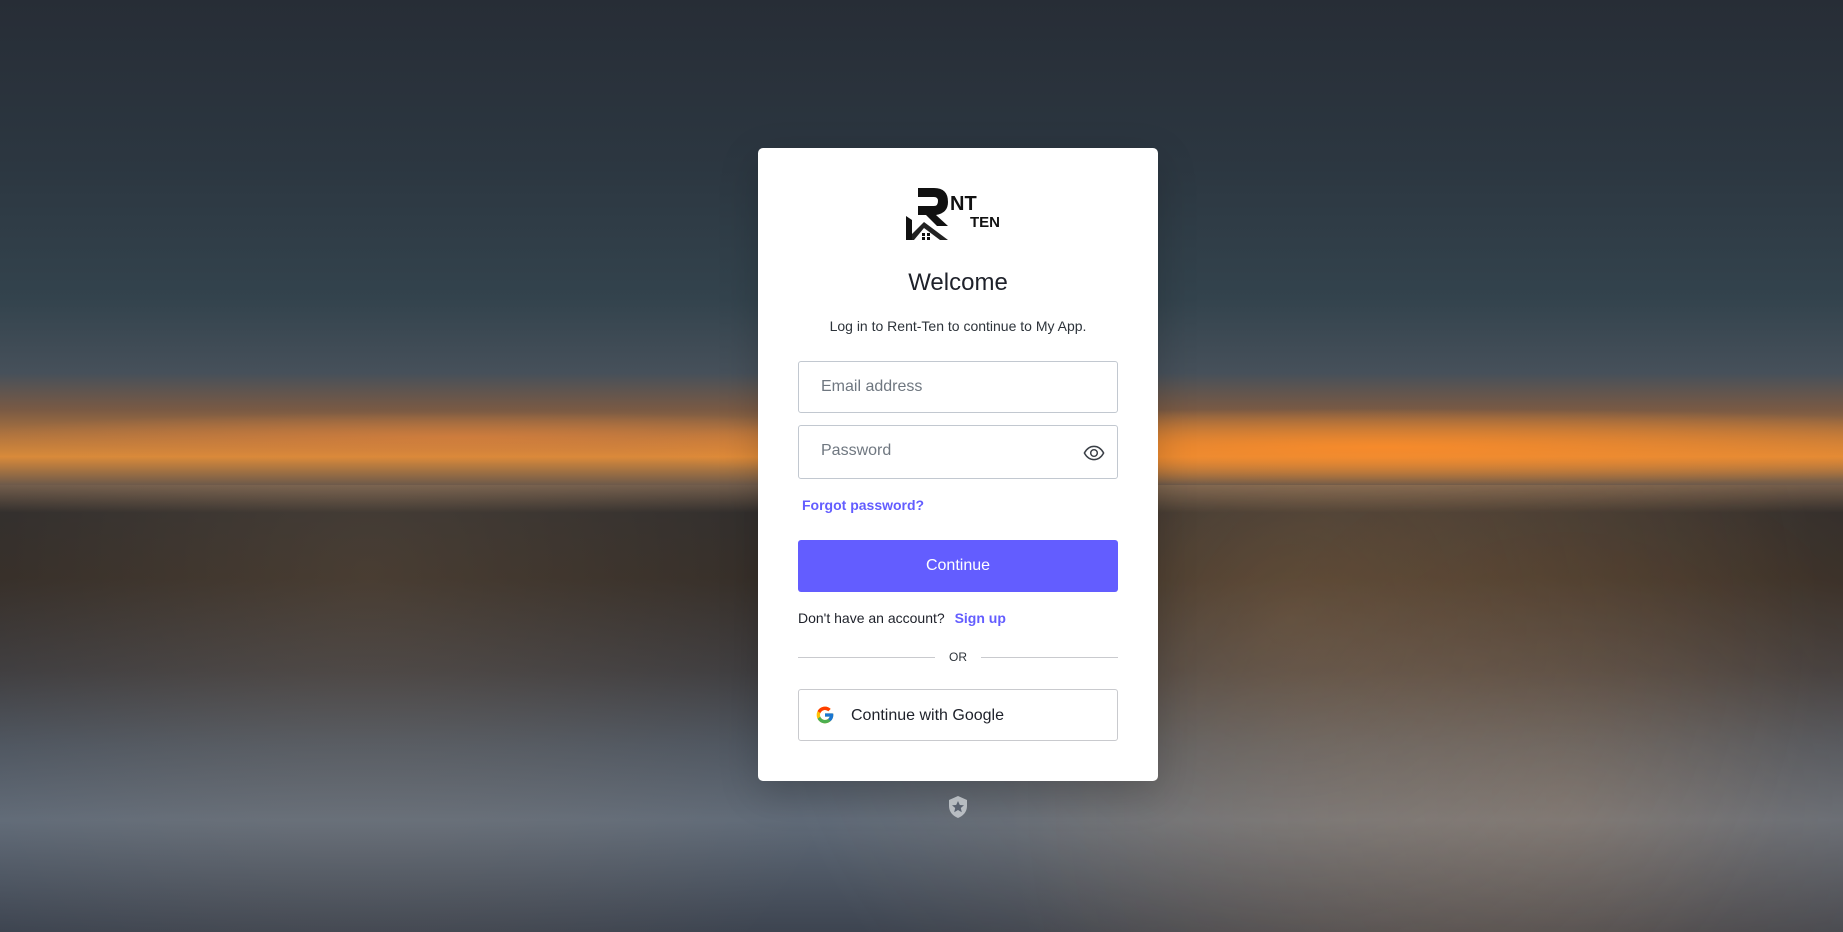 The height and width of the screenshot is (932, 1843). What do you see at coordinates (985, 222) in the screenshot?
I see `svg-text: TEN` at bounding box center [985, 222].